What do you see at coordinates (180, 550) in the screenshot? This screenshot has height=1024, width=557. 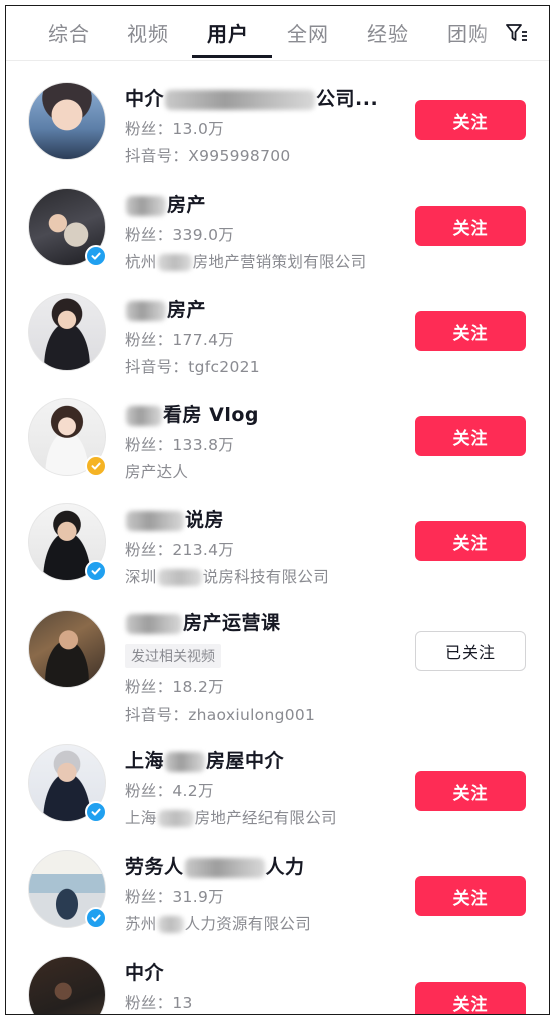 I see `fans-count: 粉丝：213.4万` at bounding box center [180, 550].